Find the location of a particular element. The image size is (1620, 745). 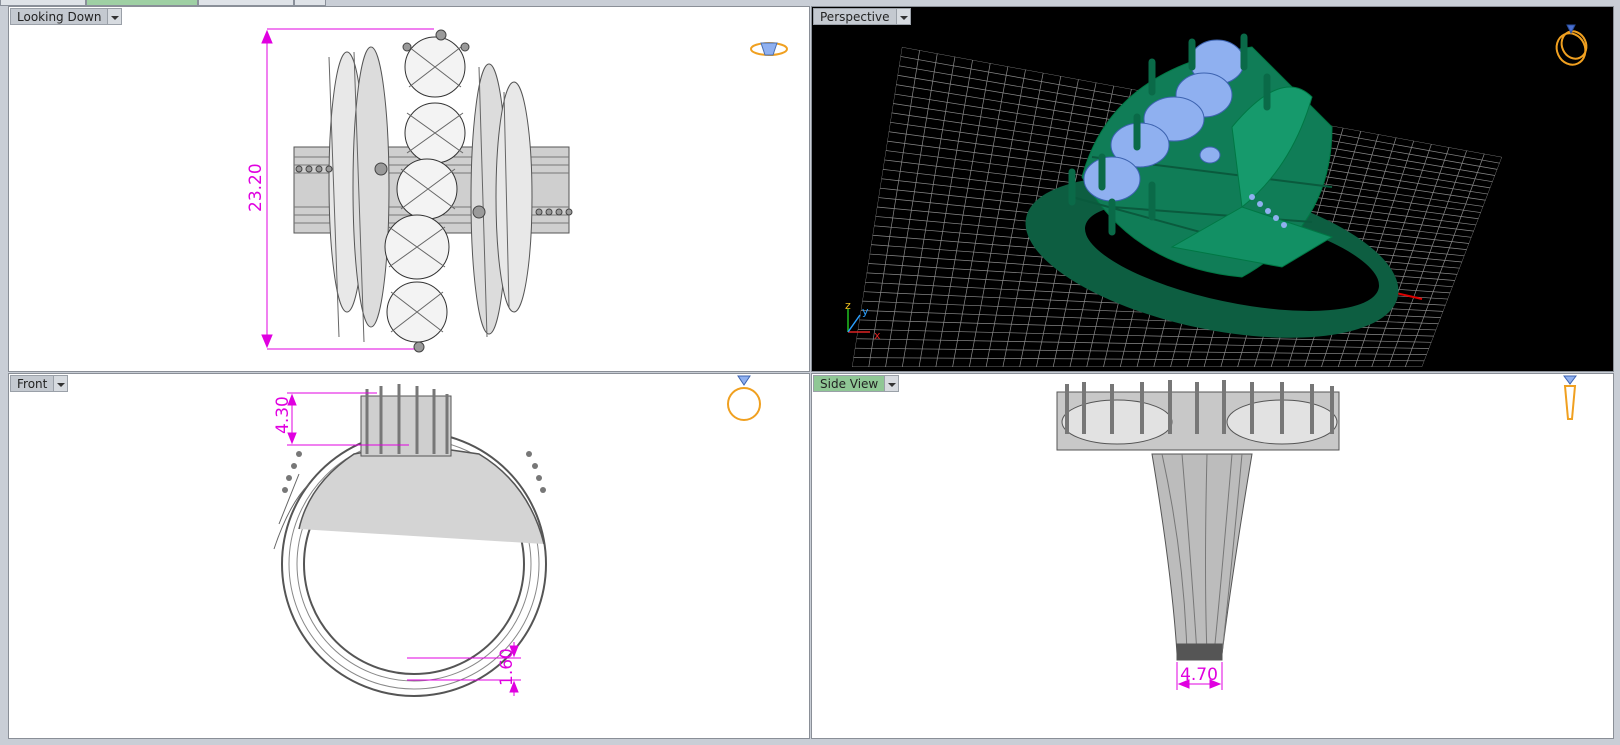

axis-z-label: z is located at coordinates (848, 305).